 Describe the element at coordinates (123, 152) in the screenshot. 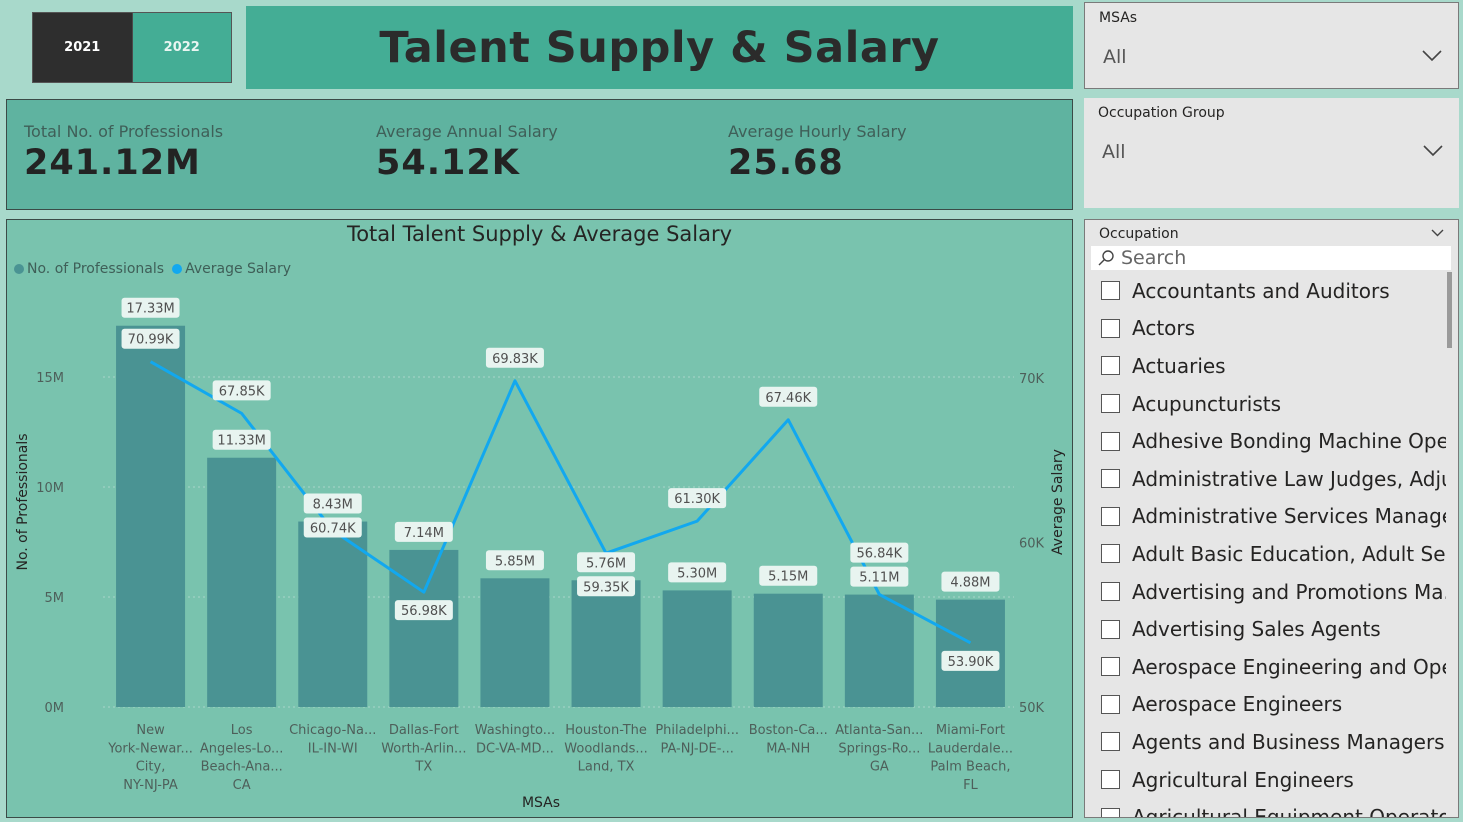

I see `kpi-total-professionals: Total No. of Professionals 241.12M` at that location.